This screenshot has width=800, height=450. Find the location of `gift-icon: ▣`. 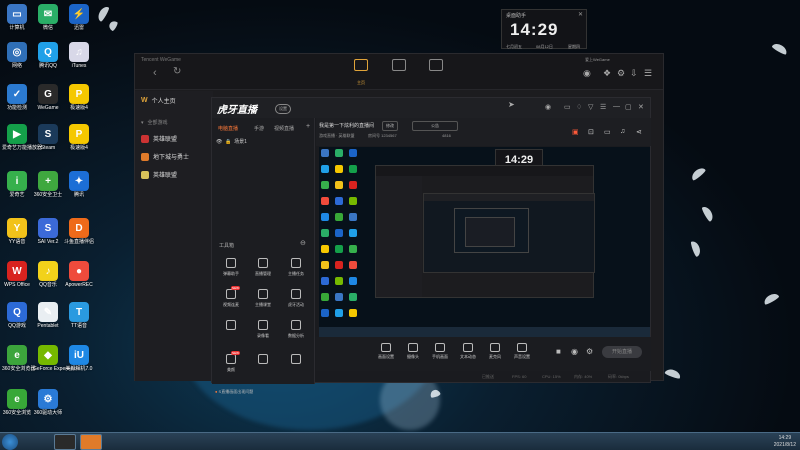

gift-icon: ▣ is located at coordinates (575, 132).